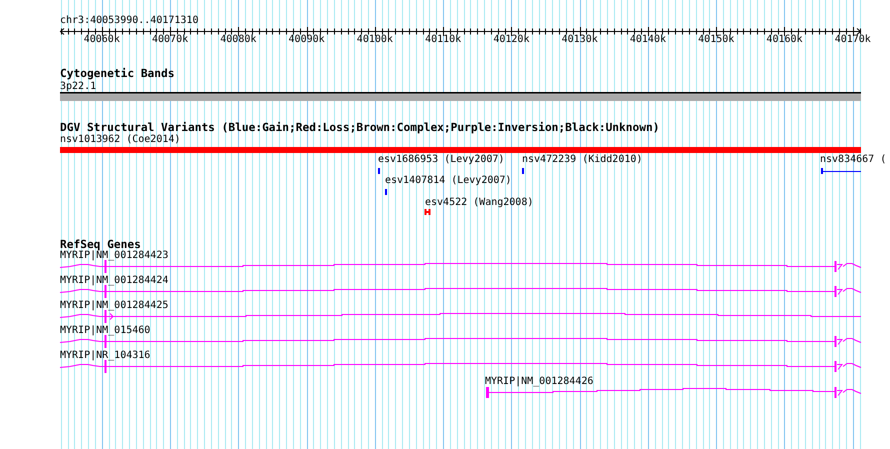  What do you see at coordinates (238, 40) in the screenshot?
I see `tick-label: 40080k` at bounding box center [238, 40].